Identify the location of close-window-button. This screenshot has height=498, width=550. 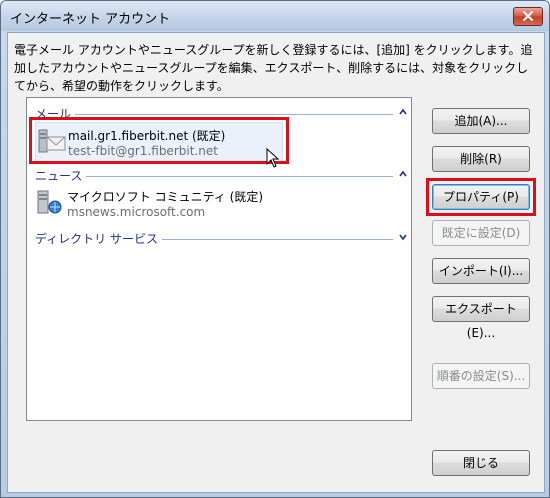
(528, 16).